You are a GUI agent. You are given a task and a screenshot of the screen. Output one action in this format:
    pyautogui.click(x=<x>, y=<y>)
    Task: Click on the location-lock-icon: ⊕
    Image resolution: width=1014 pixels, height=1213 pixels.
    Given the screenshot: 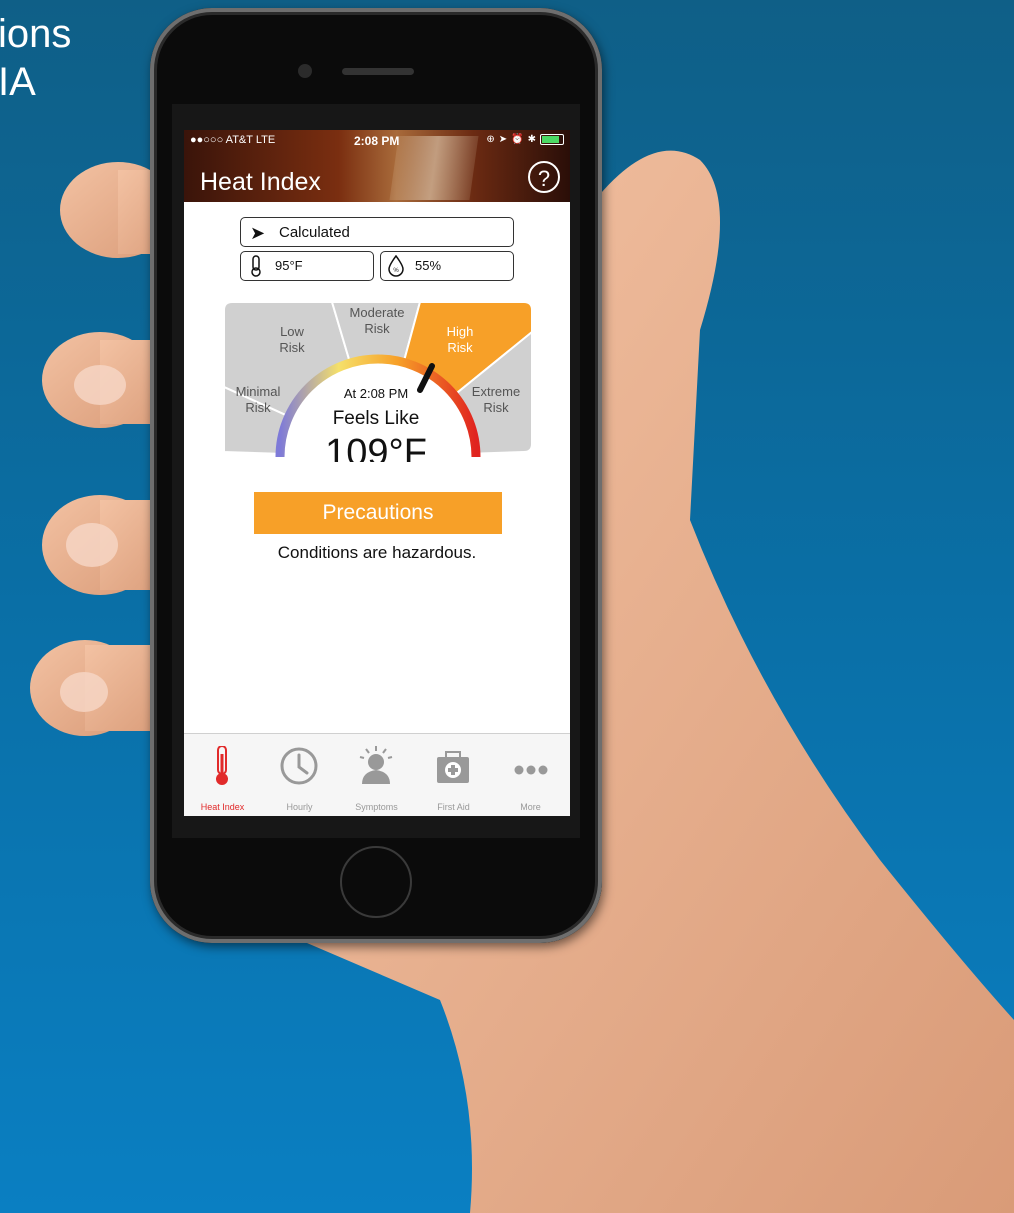 What is the action you would take?
    pyautogui.click(x=490, y=139)
    